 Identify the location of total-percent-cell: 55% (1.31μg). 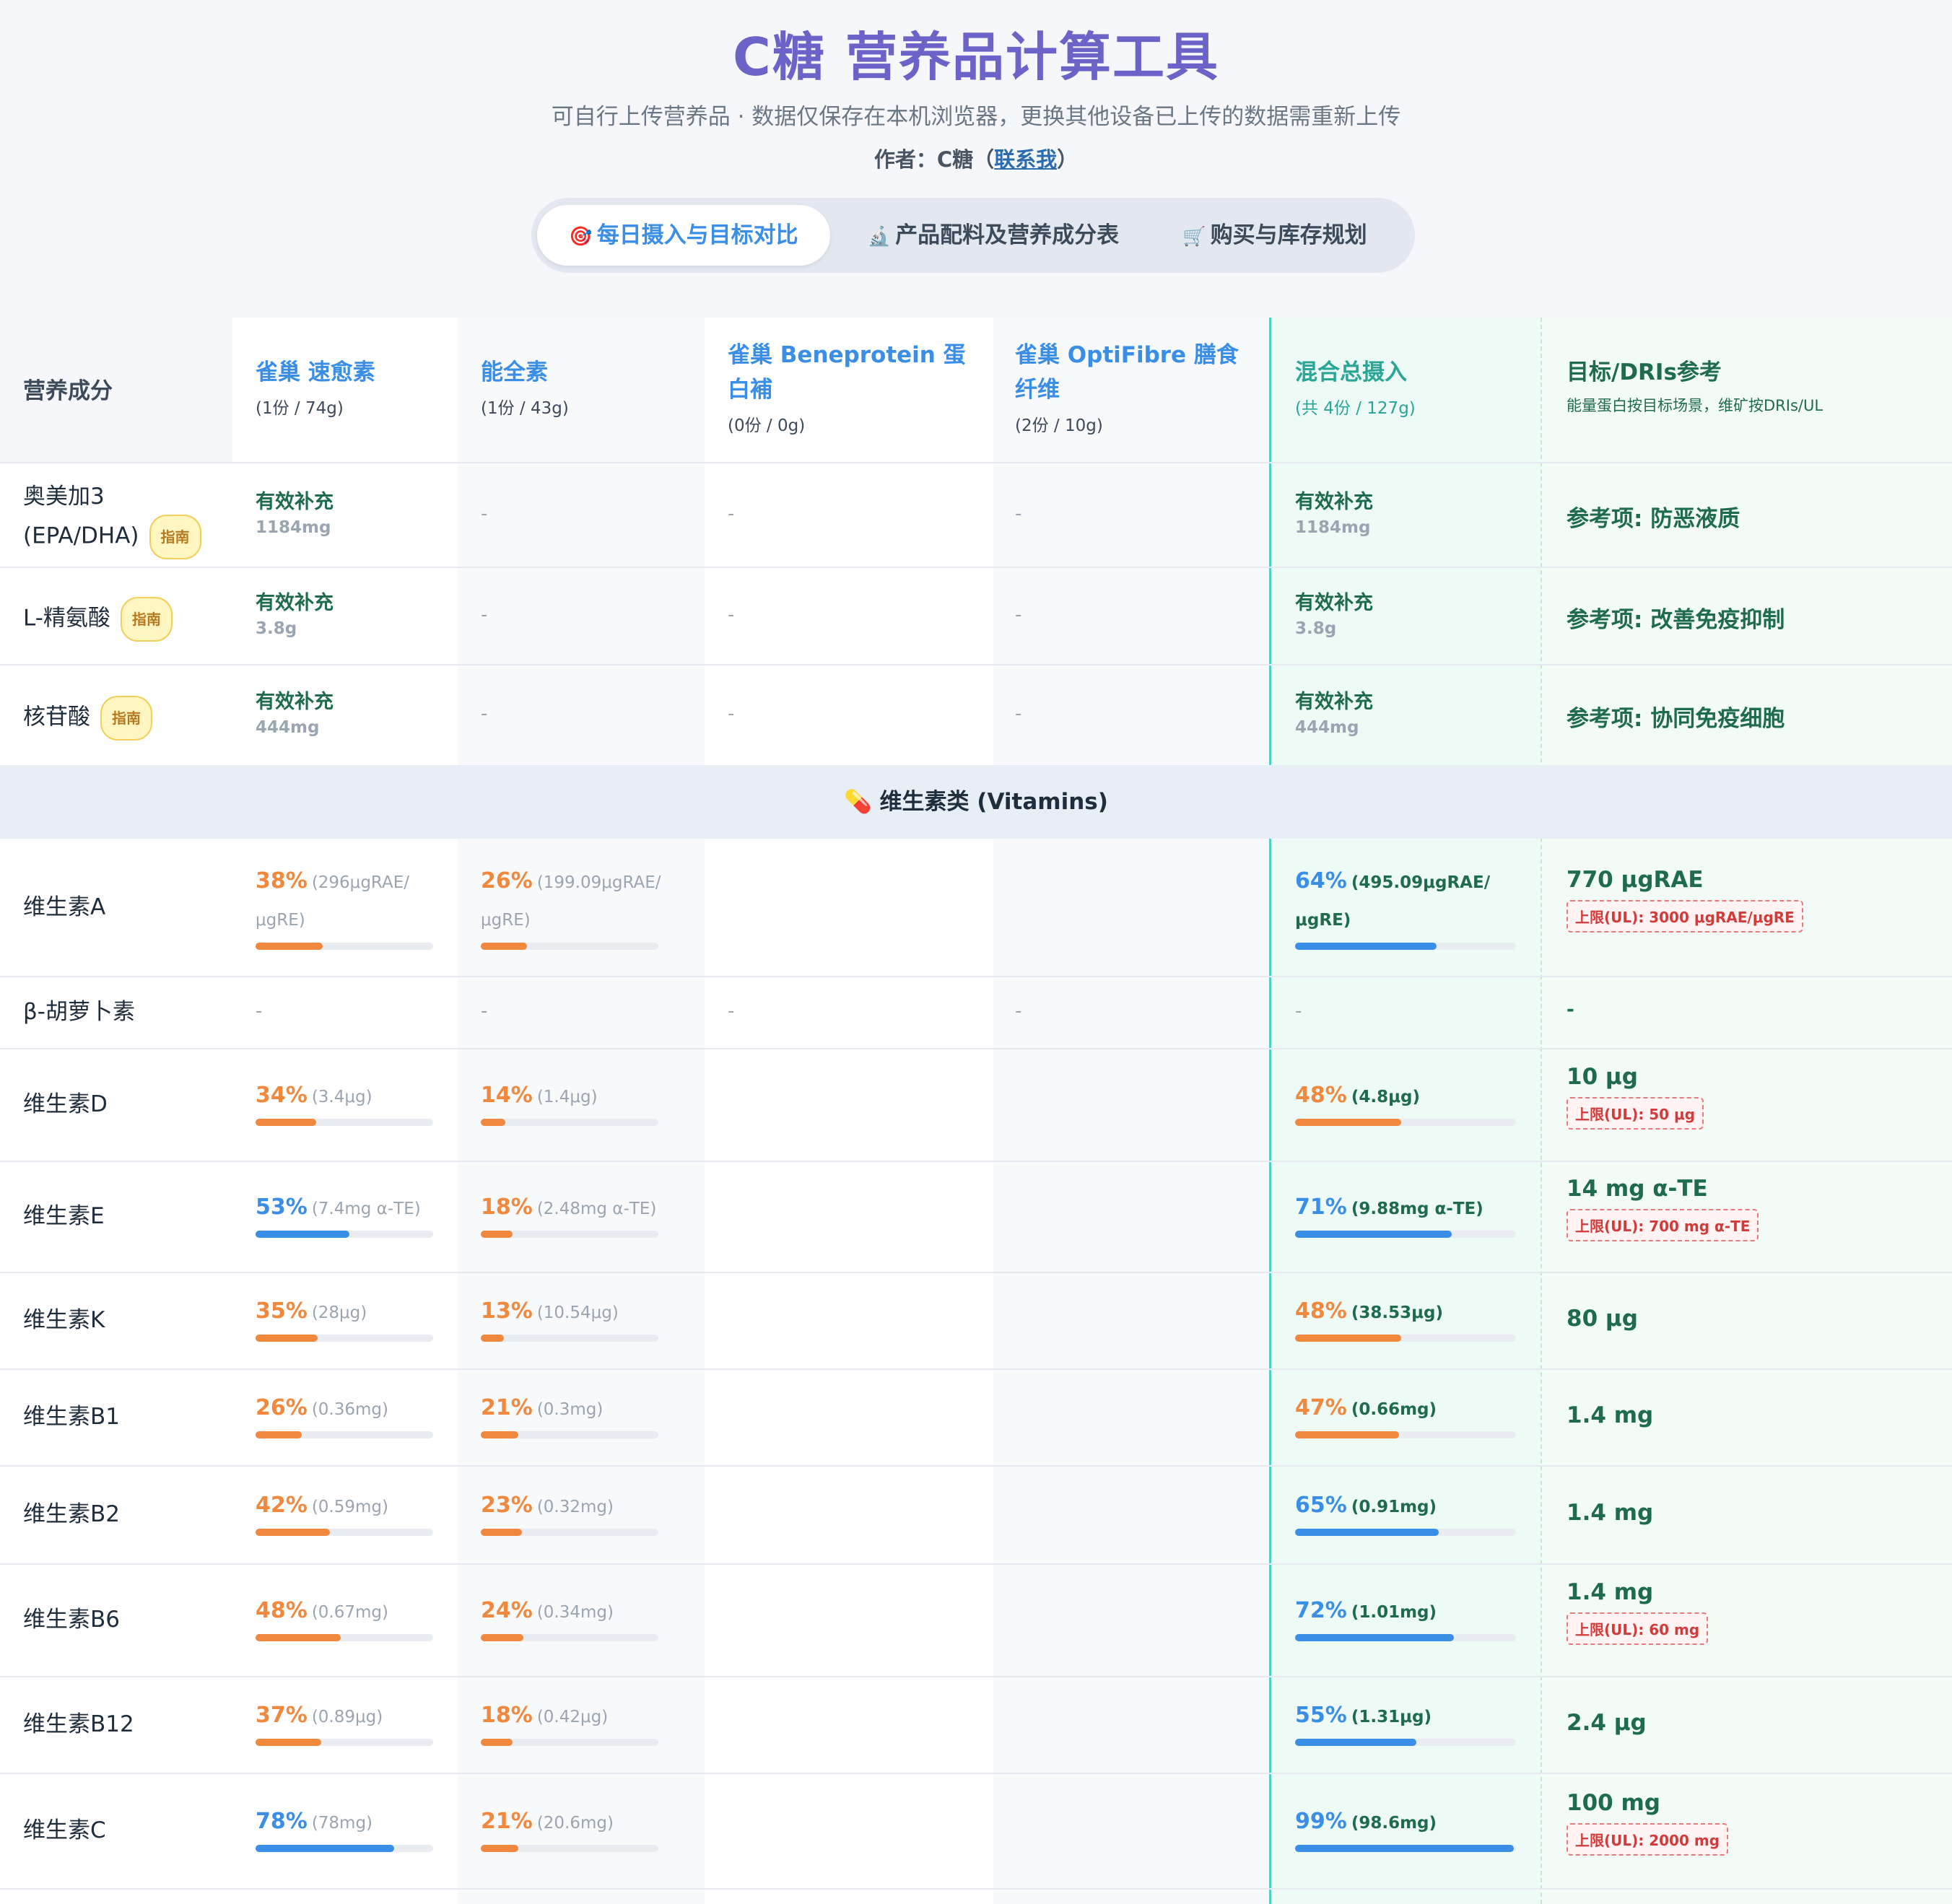
(1411, 1717).